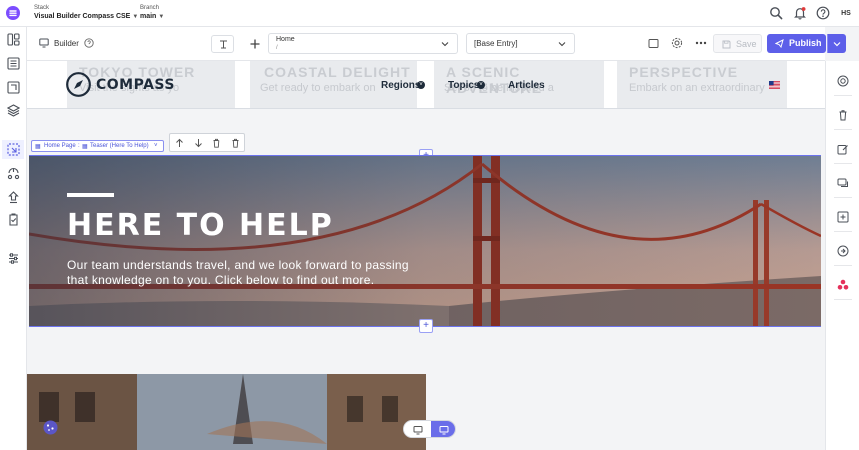 The height and width of the screenshot is (450, 859). I want to click on ghost-card-subtitle: Get ready to embark on, so click(318, 88).